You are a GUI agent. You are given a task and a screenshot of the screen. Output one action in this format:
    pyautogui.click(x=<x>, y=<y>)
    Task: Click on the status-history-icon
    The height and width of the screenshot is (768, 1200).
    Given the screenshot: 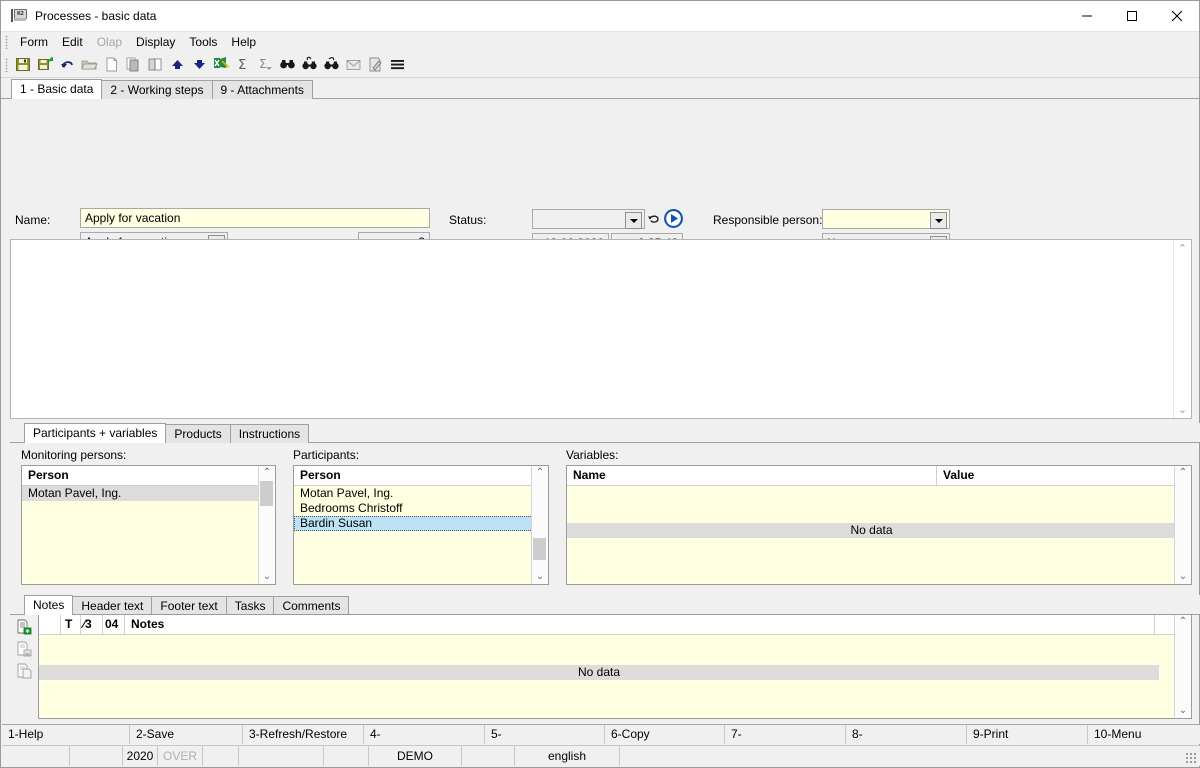 What is the action you would take?
    pyautogui.click(x=654, y=220)
    